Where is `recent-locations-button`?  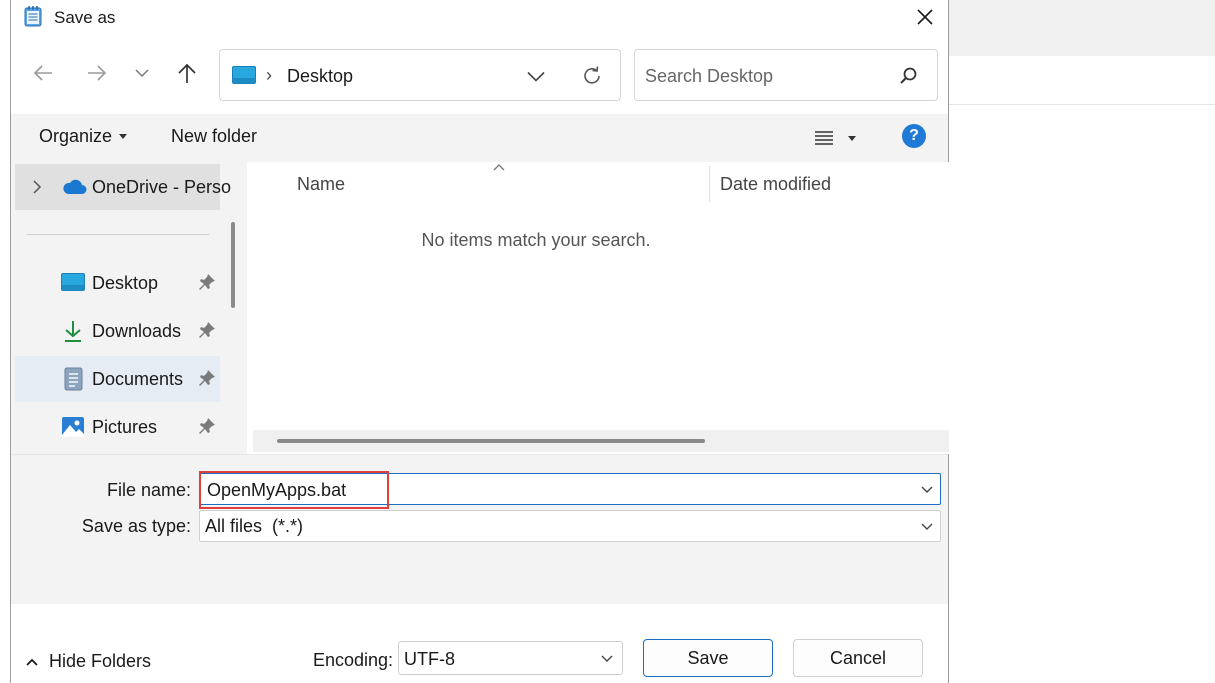
recent-locations-button is located at coordinates (142, 73).